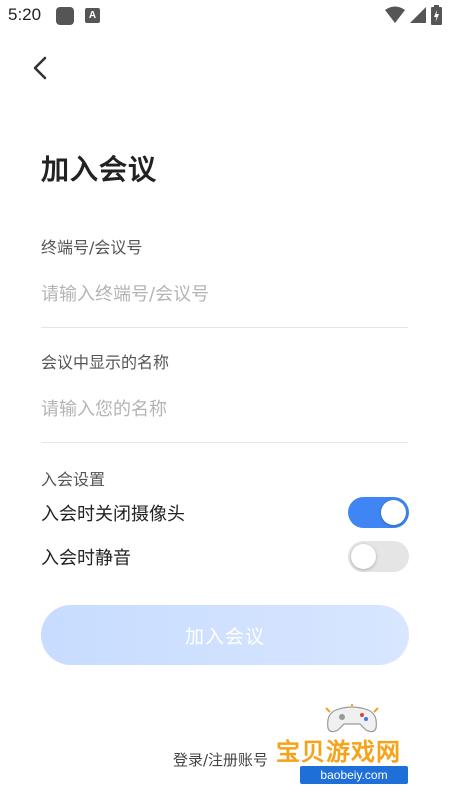 Image resolution: width=450 pixels, height=800 pixels. I want to click on camera-off-label: 入会时关闭摄像头, so click(113, 514).